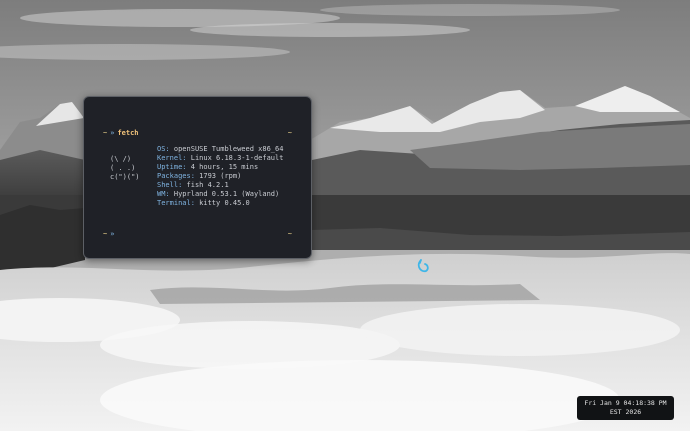 Image resolution: width=690 pixels, height=431 pixels. What do you see at coordinates (172, 167) in the screenshot?
I see `info-key: Uptime:` at bounding box center [172, 167].